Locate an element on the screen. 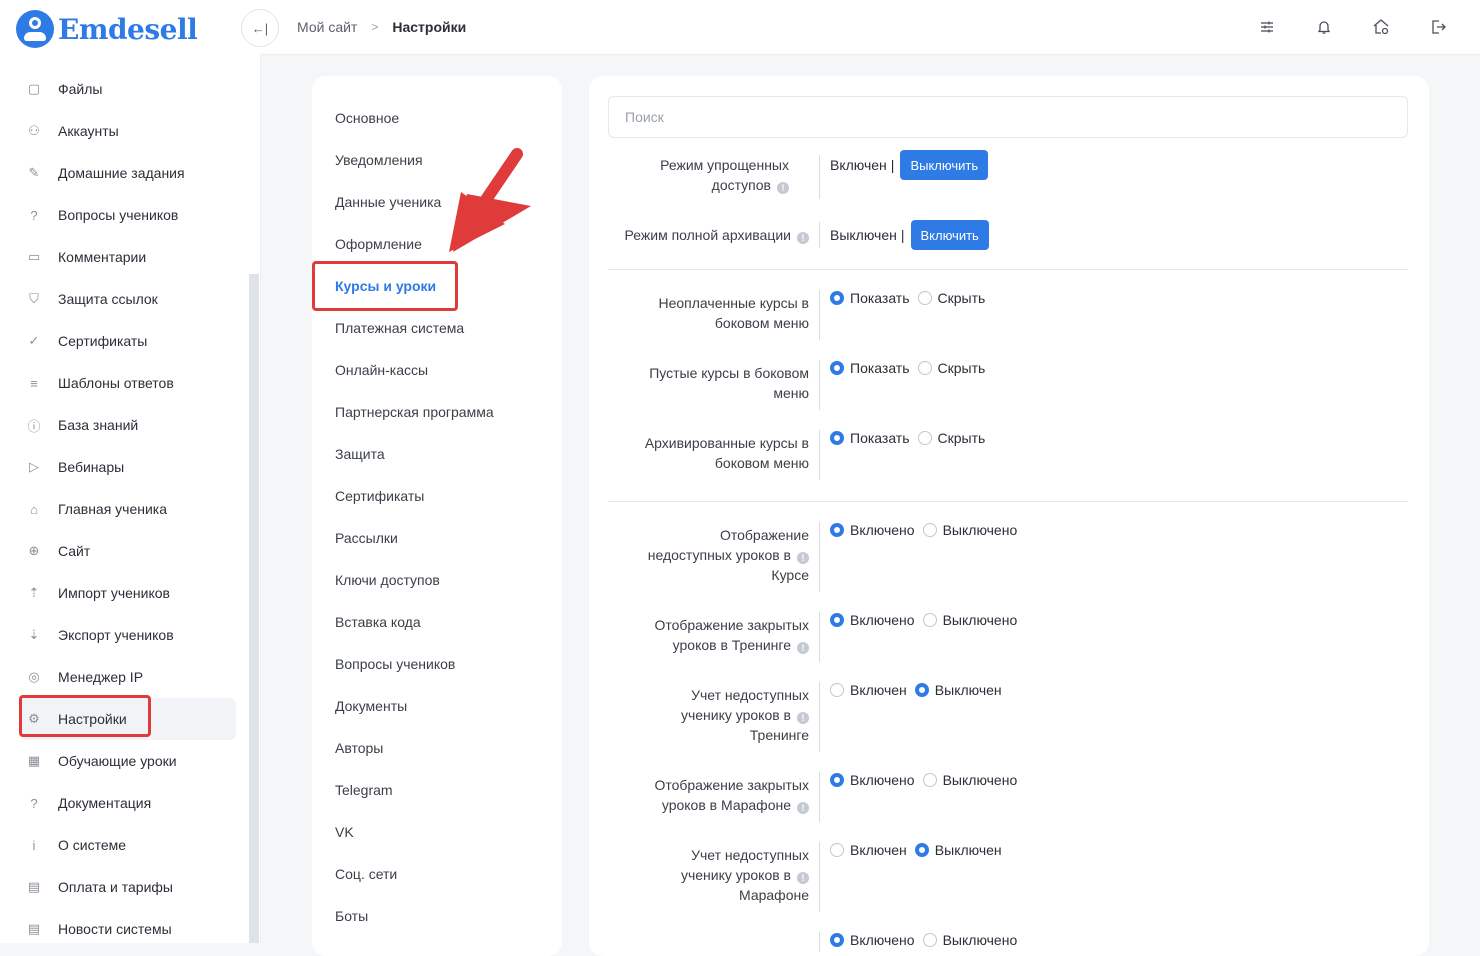 The height and width of the screenshot is (956, 1480). settings-menu-item: Сертификаты is located at coordinates (379, 496).